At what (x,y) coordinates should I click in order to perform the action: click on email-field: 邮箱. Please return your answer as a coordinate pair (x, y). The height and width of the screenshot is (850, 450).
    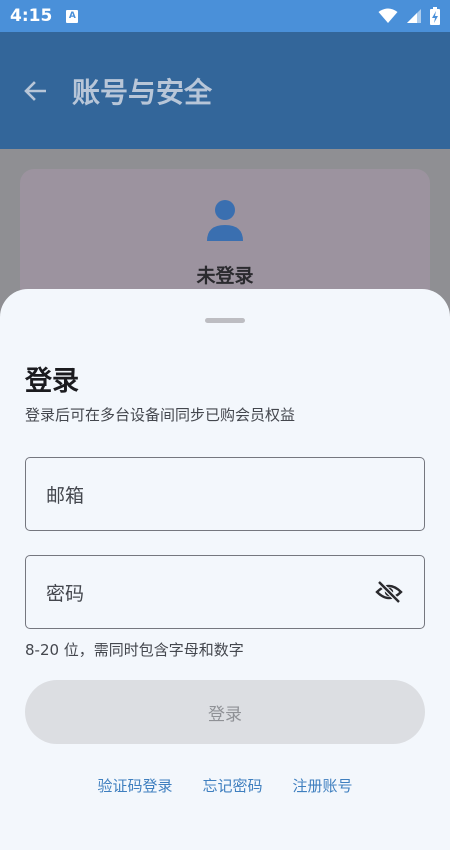
    Looking at the image, I should click on (225, 494).